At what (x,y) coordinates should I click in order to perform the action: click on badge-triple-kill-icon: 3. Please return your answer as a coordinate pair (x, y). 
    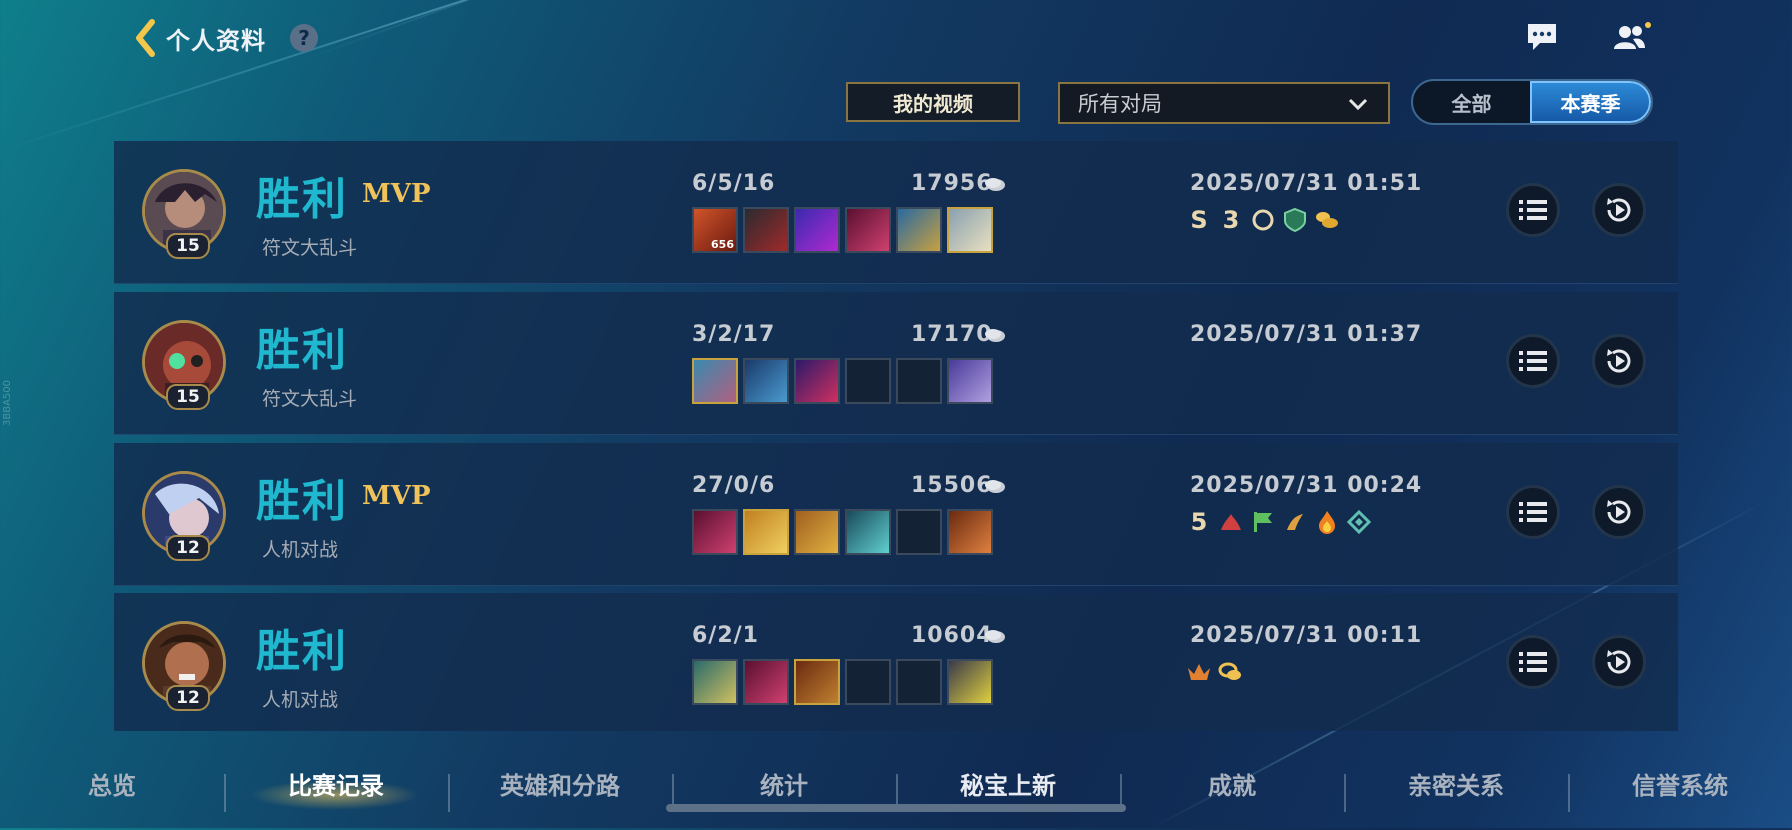
    Looking at the image, I should click on (1231, 220).